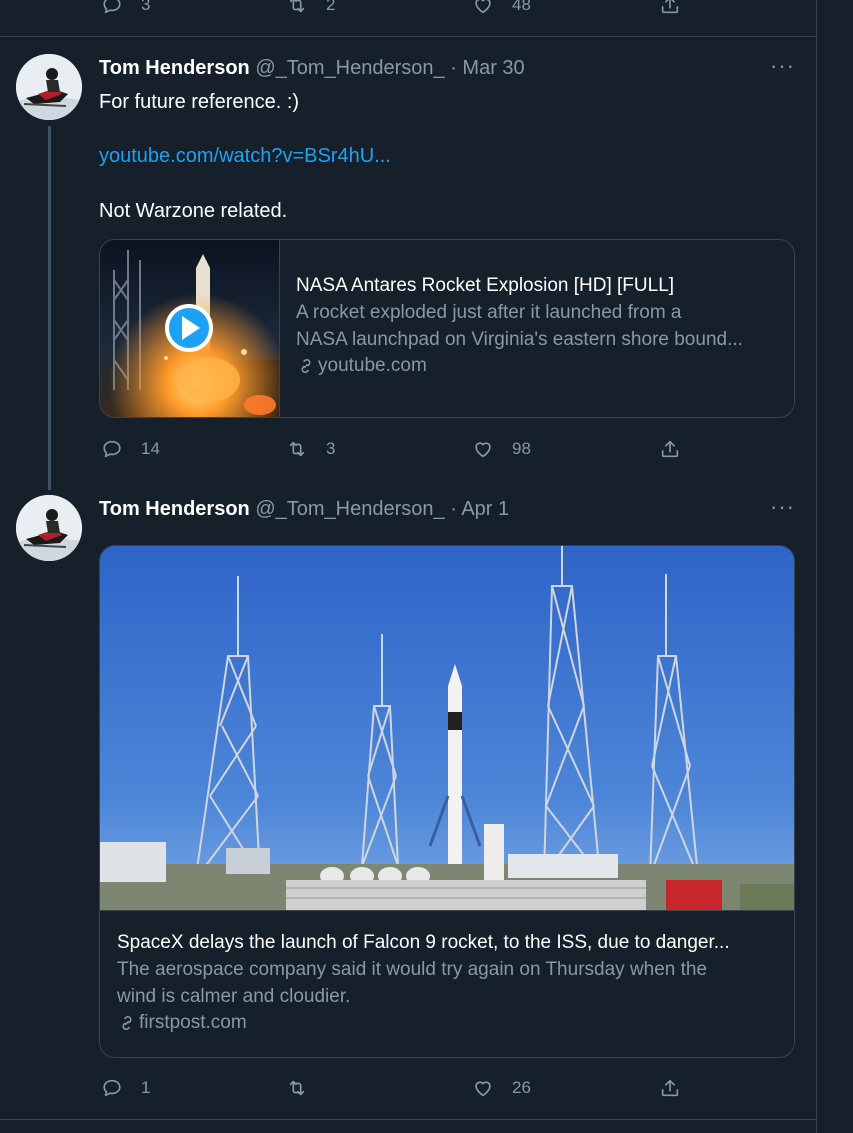 This screenshot has height=1133, width=853. What do you see at coordinates (521, 1087) in the screenshot?
I see `like-count: 26` at bounding box center [521, 1087].